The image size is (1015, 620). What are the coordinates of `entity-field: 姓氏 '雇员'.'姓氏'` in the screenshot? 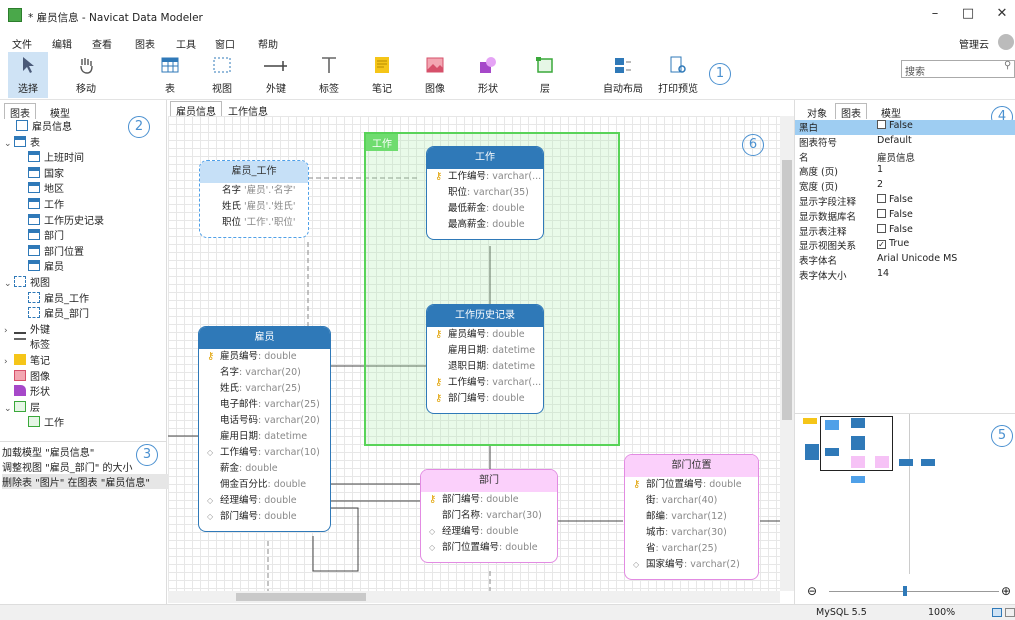 It's located at (254, 207).